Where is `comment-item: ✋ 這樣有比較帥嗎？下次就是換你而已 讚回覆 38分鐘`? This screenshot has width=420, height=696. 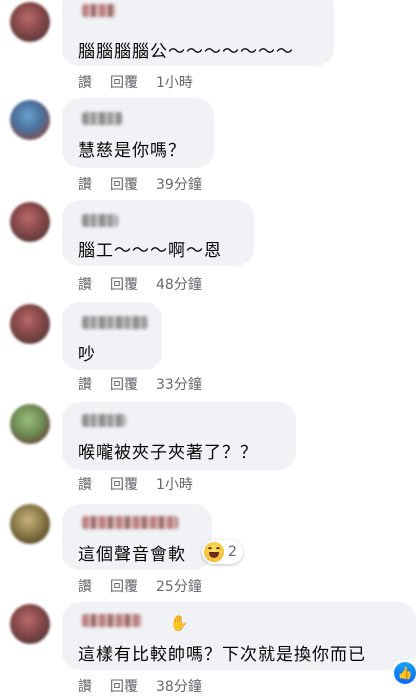 comment-item: ✋ 這樣有比較帥嗎？下次就是換你而已 讚回覆 38分鐘 is located at coordinates (210, 647).